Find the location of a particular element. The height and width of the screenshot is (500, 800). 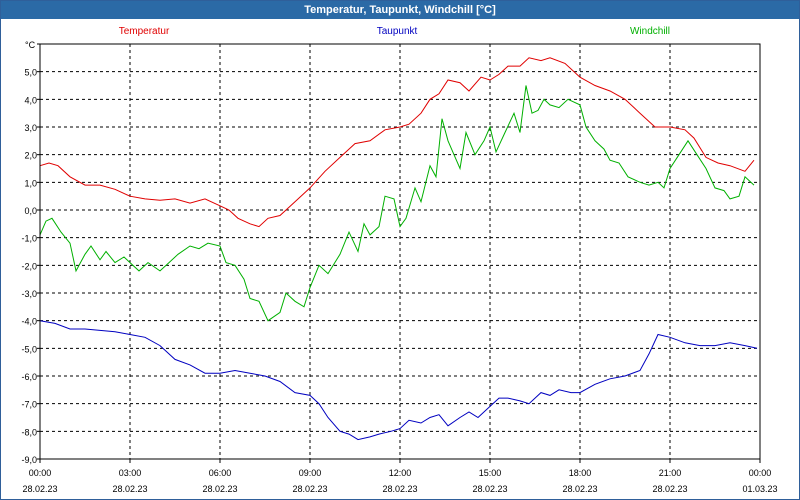

x-tick-time: 15:00 is located at coordinates (490, 473).